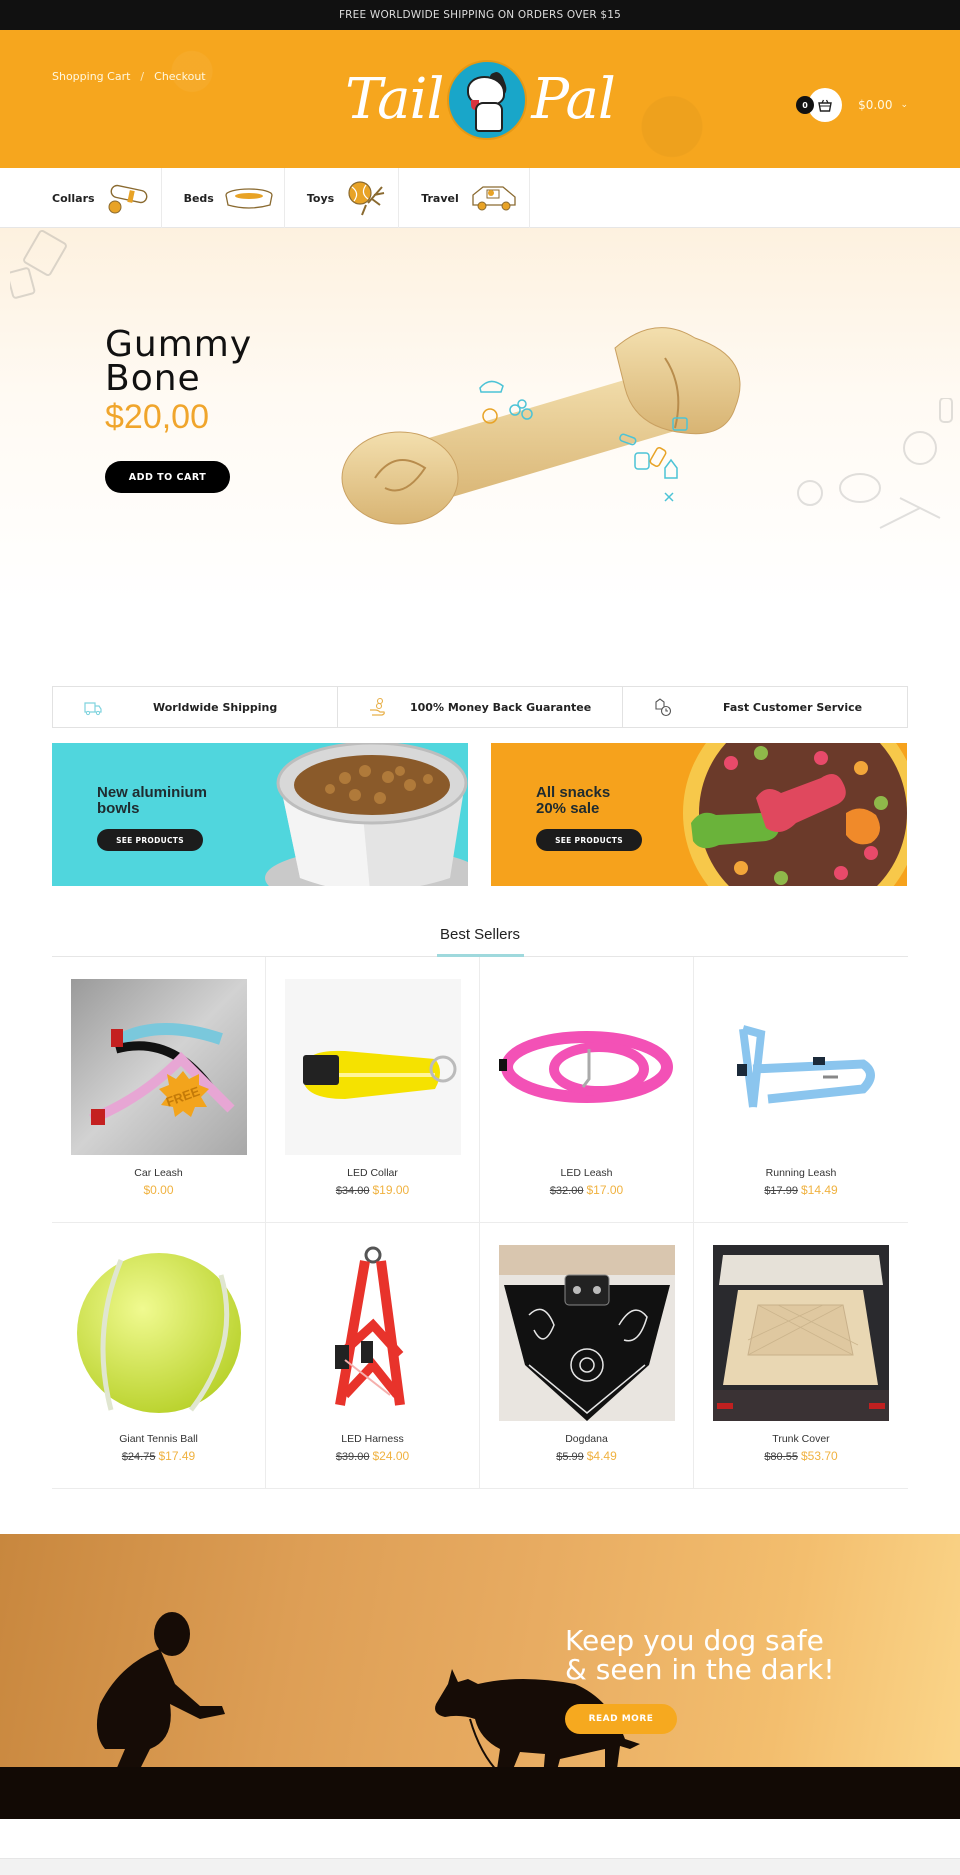 Image resolution: width=960 pixels, height=1875 pixels. Describe the element at coordinates (73, 198) in the screenshot. I see `category-label: Collars` at that location.